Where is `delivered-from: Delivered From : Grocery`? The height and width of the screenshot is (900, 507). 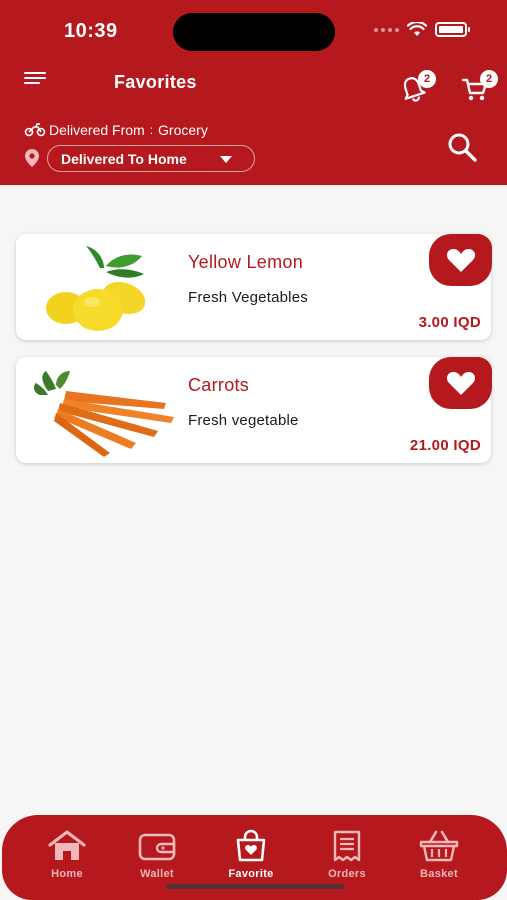 delivered-from: Delivered From : Grocery is located at coordinates (116, 130).